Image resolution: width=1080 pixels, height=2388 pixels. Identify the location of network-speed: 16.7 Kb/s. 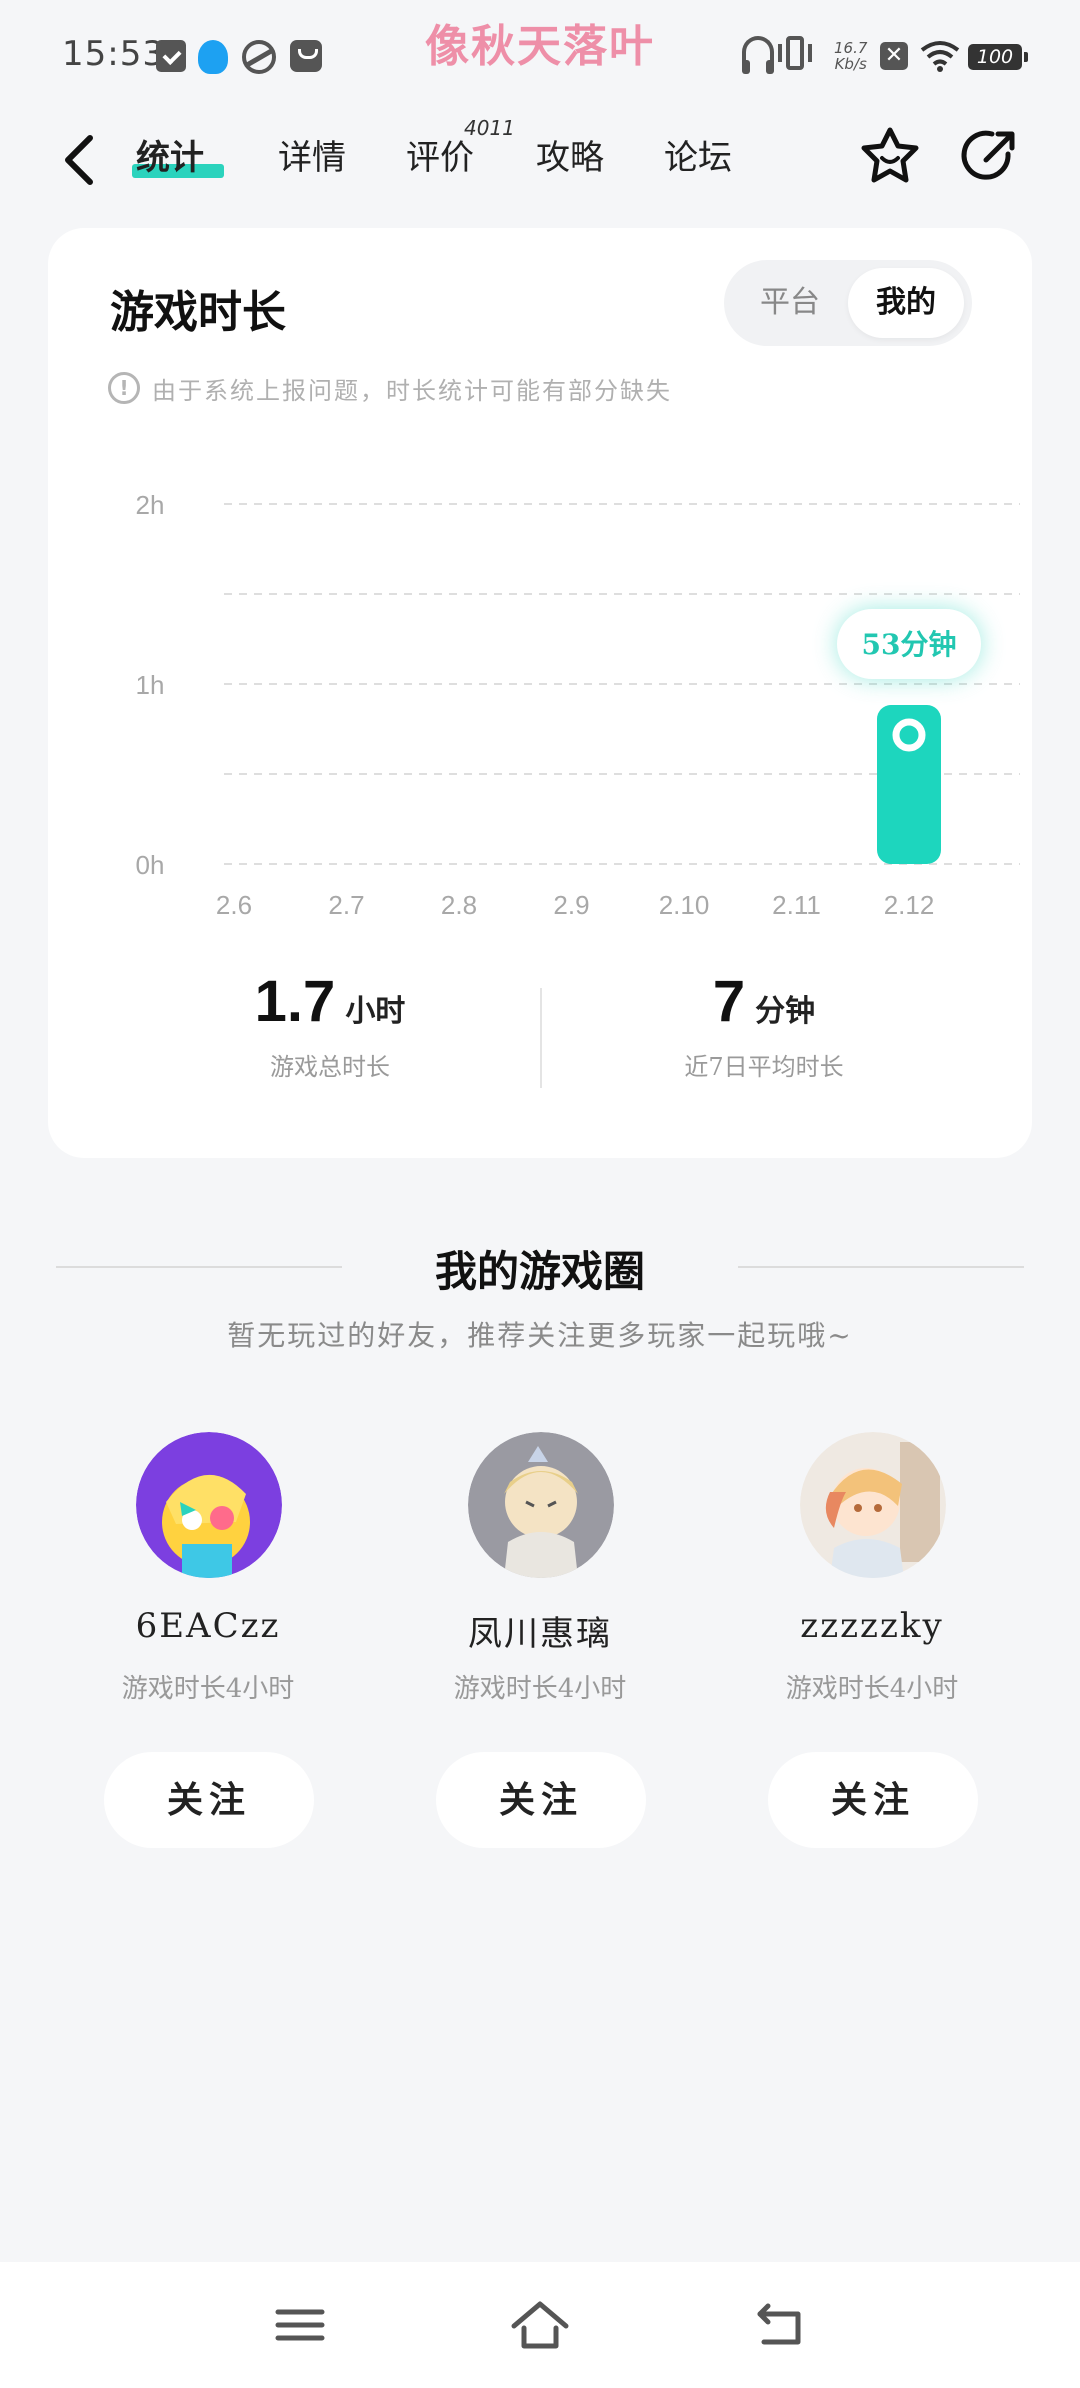
(851, 56).